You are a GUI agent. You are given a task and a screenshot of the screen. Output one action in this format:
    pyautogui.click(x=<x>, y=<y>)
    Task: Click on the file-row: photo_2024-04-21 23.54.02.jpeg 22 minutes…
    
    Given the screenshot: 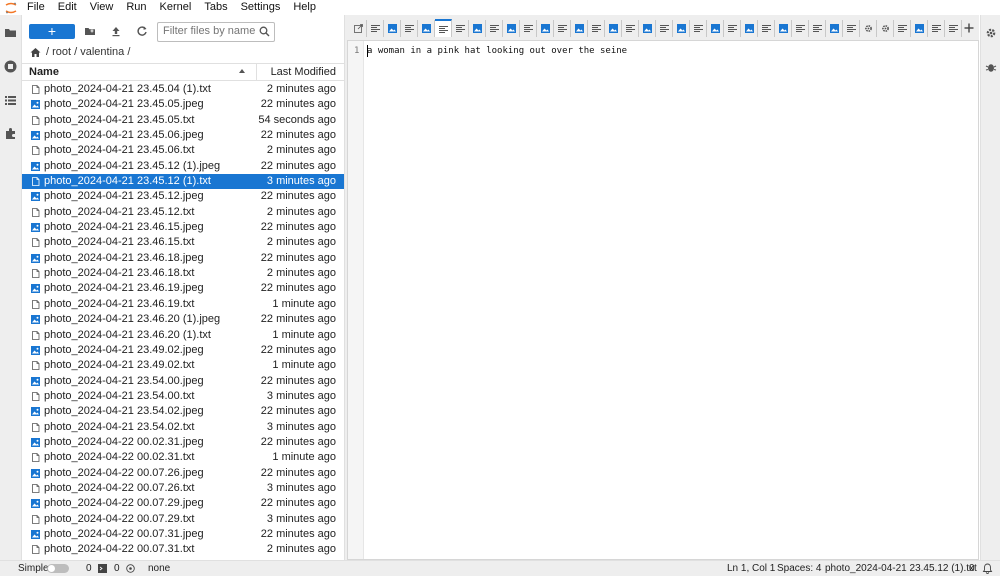 What is the action you would take?
    pyautogui.click(x=183, y=411)
    